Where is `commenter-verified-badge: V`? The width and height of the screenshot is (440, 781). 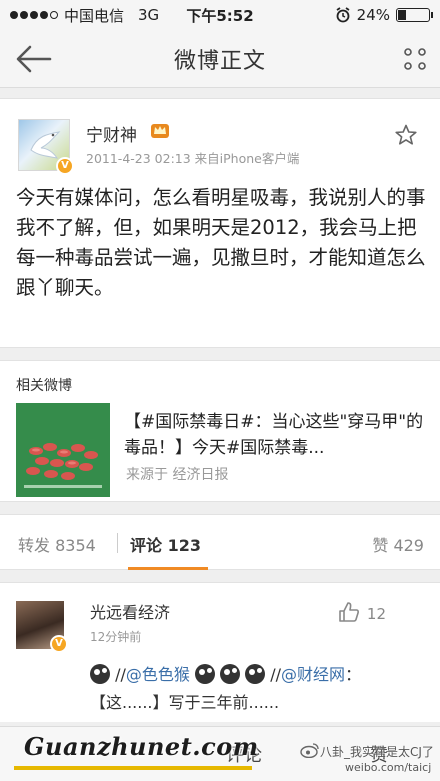 commenter-verified-badge: V is located at coordinates (59, 644).